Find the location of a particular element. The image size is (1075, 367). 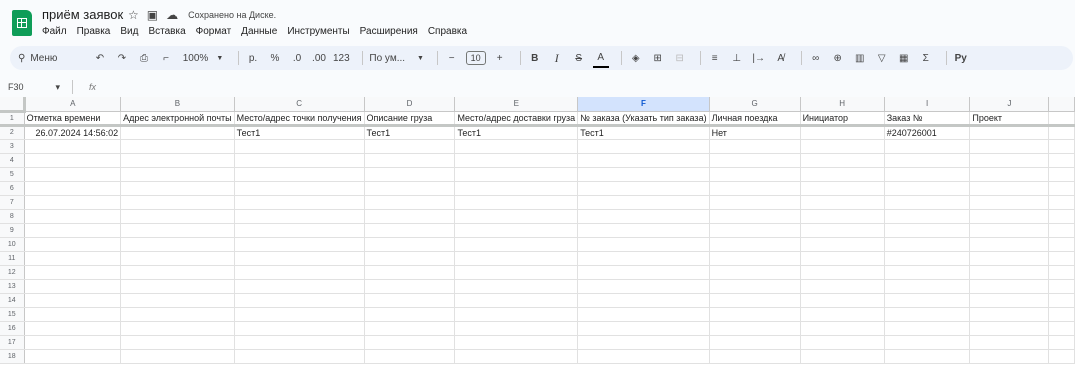

menu-edit: Правка is located at coordinates (94, 31).